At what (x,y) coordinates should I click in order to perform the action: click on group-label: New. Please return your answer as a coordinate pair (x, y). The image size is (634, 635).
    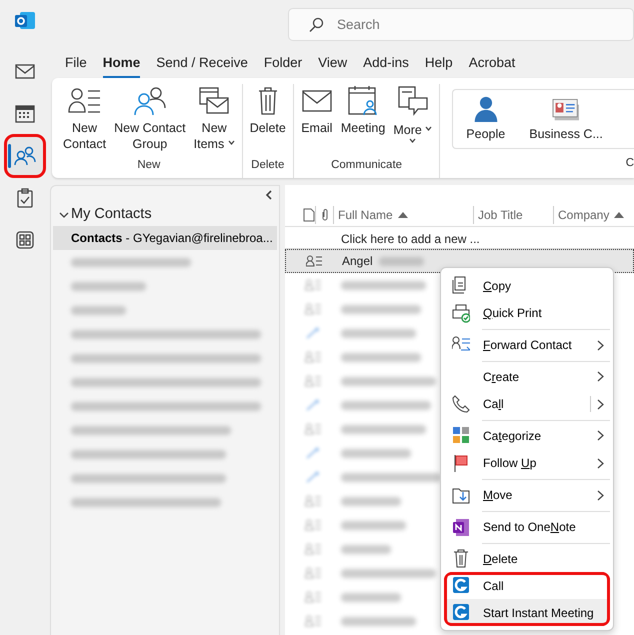
    Looking at the image, I should click on (148, 165).